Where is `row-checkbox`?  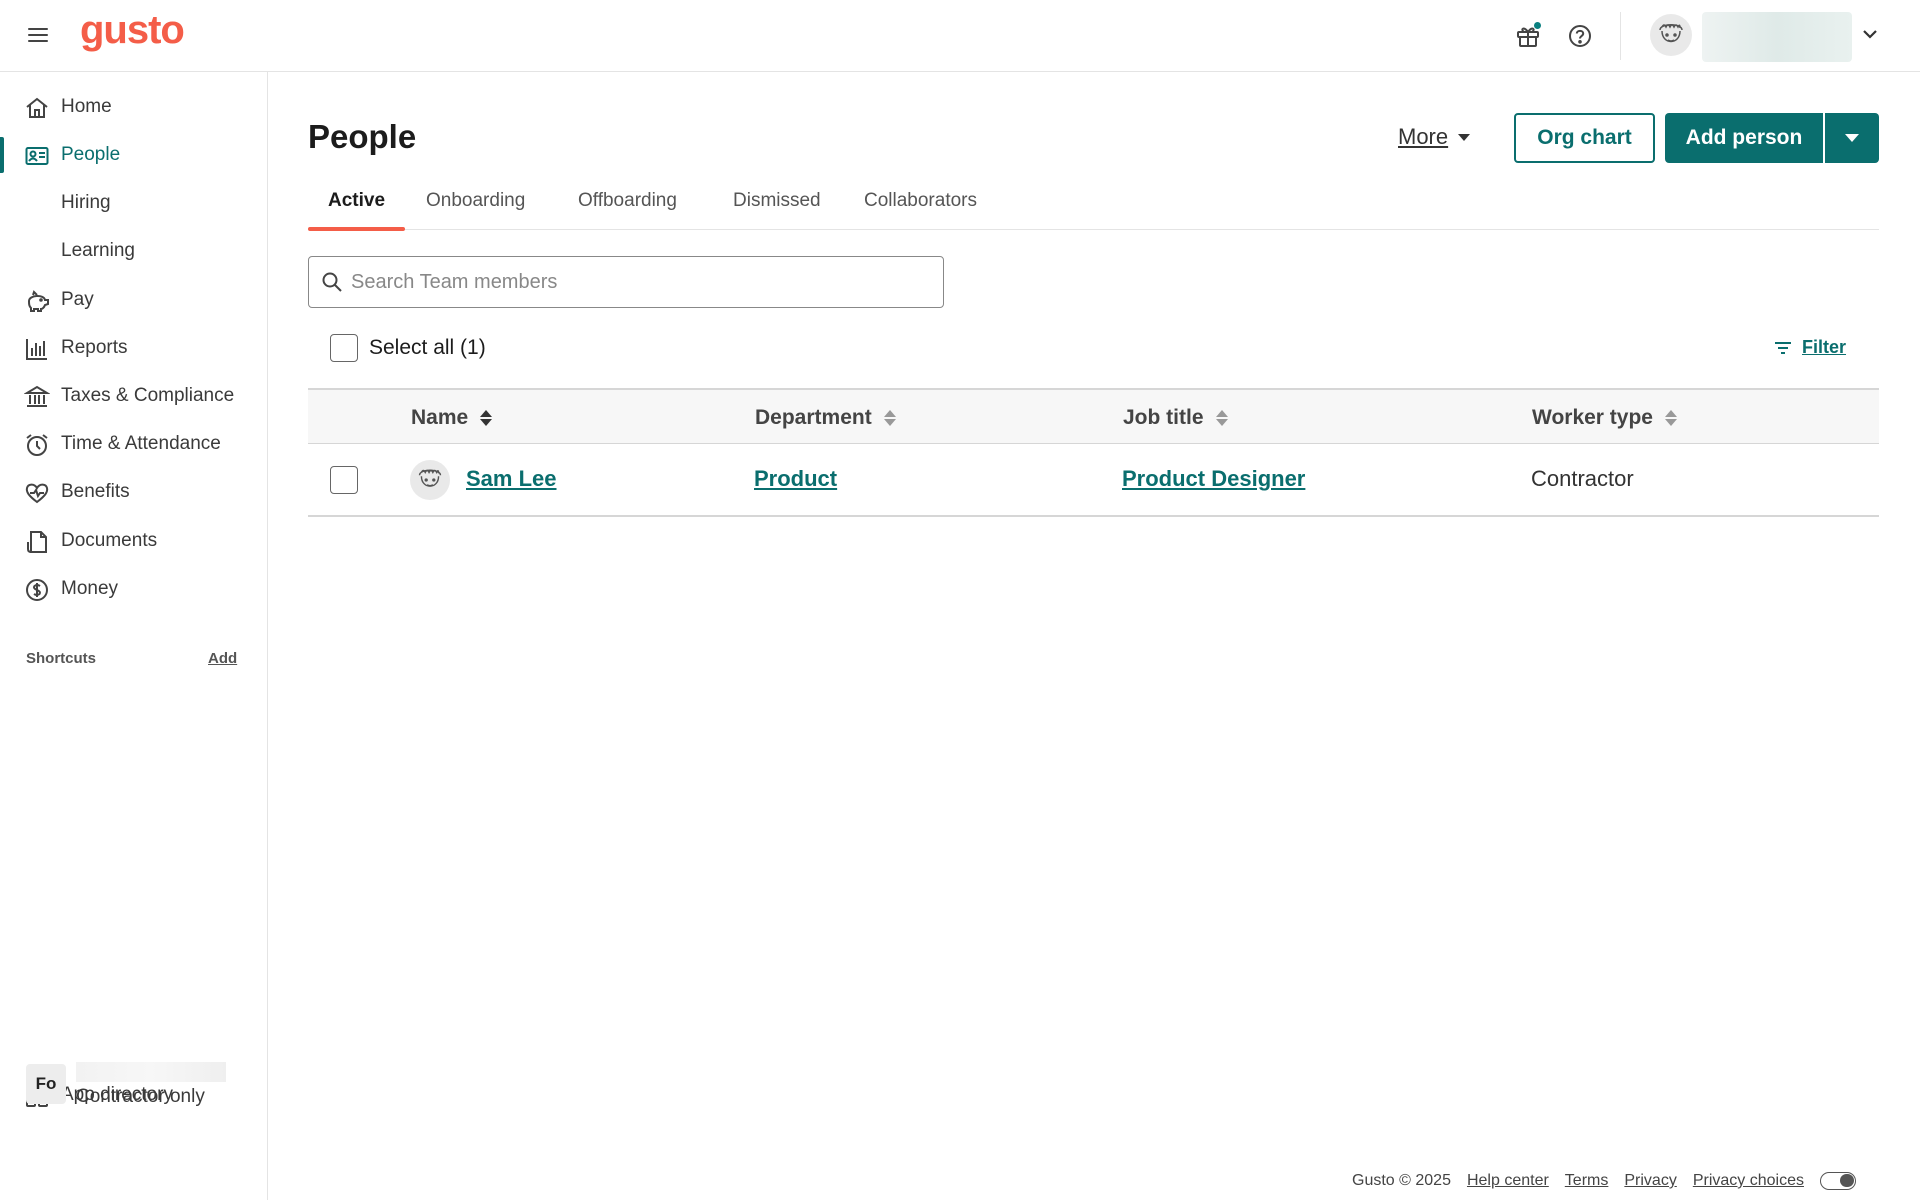
row-checkbox is located at coordinates (344, 480).